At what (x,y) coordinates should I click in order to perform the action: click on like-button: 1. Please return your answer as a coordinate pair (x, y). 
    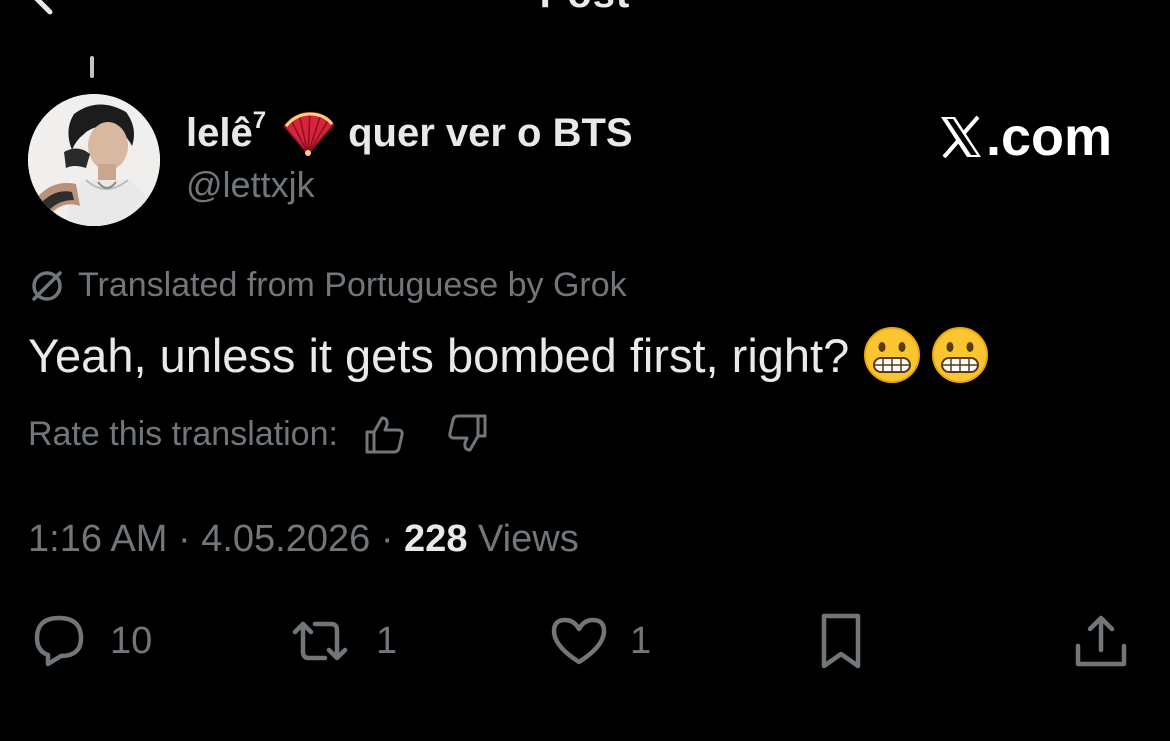
    Looking at the image, I should click on (599, 641).